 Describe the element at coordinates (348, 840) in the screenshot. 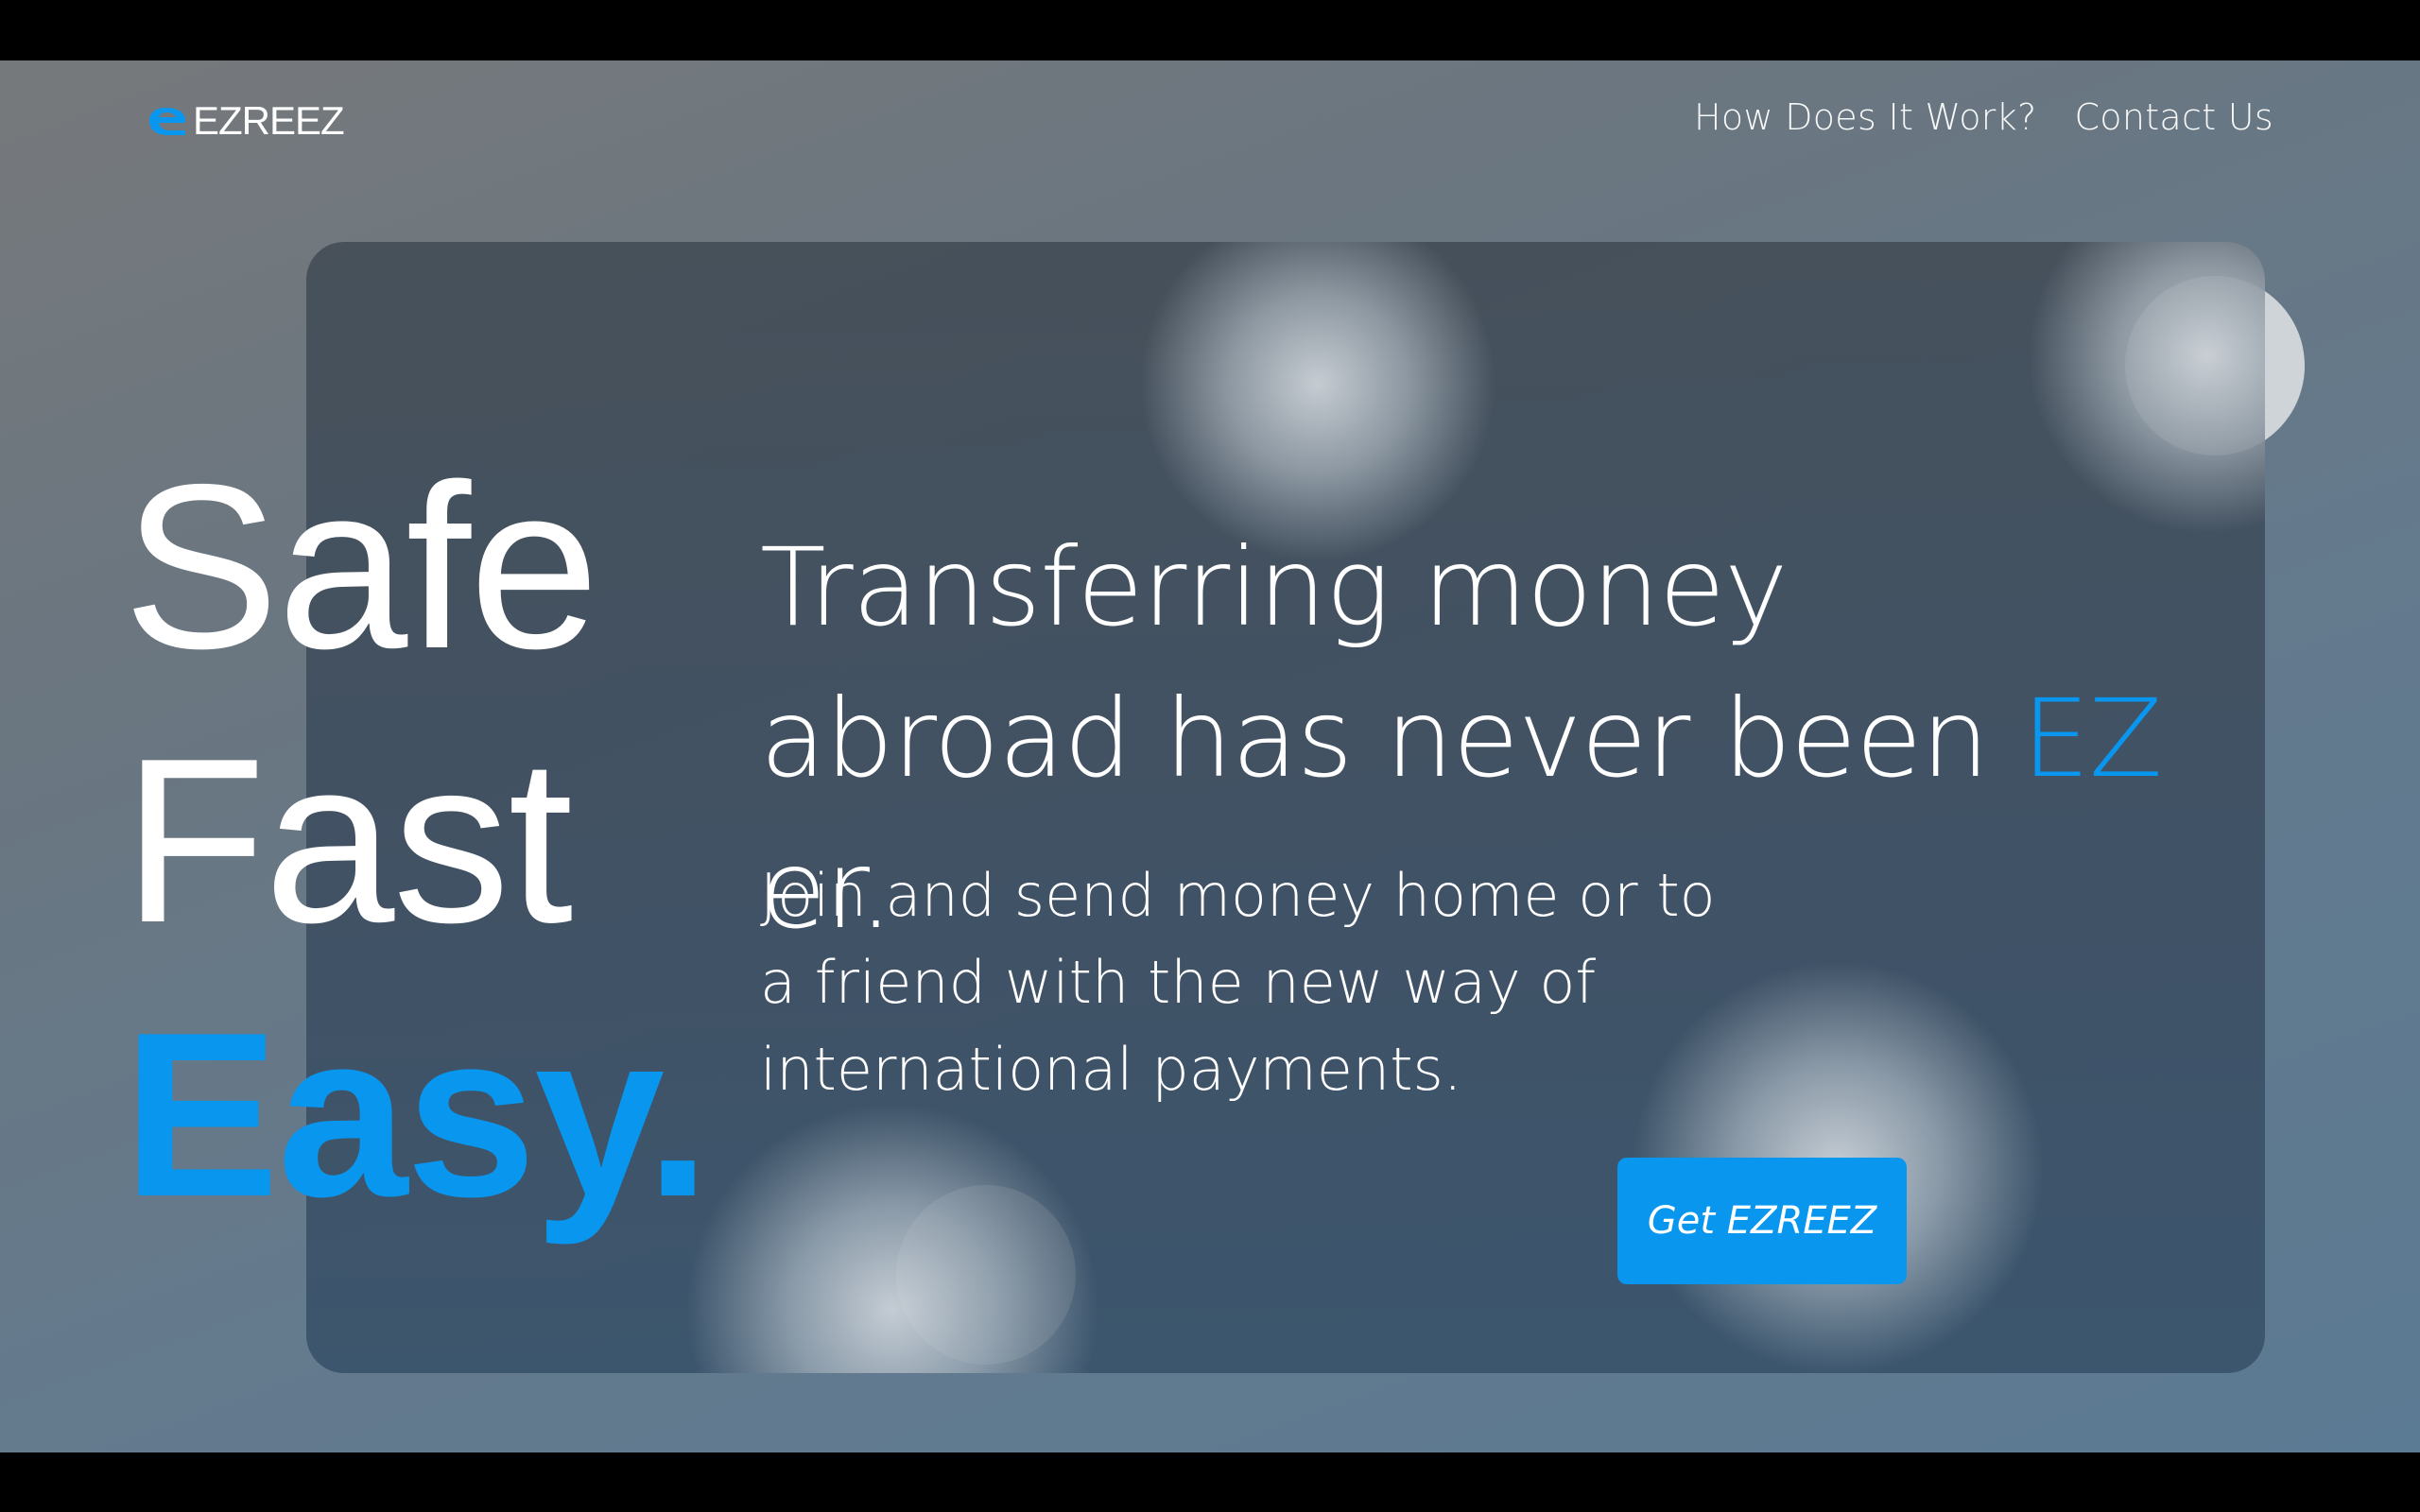

I see `hero-word-fast: Fast` at that location.